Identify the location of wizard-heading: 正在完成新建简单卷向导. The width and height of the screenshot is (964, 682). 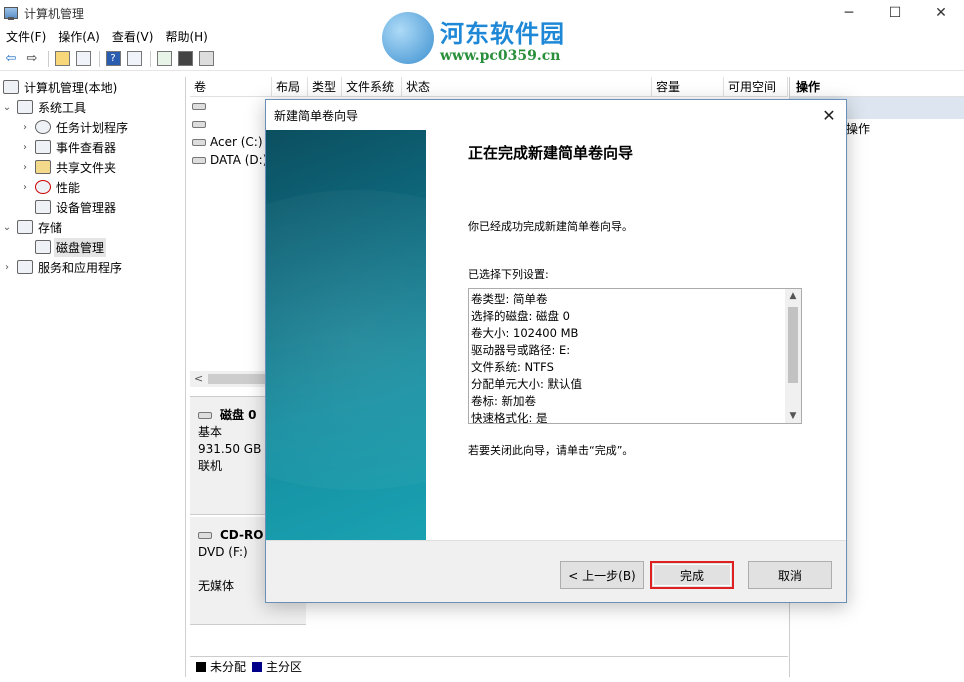
(551, 153).